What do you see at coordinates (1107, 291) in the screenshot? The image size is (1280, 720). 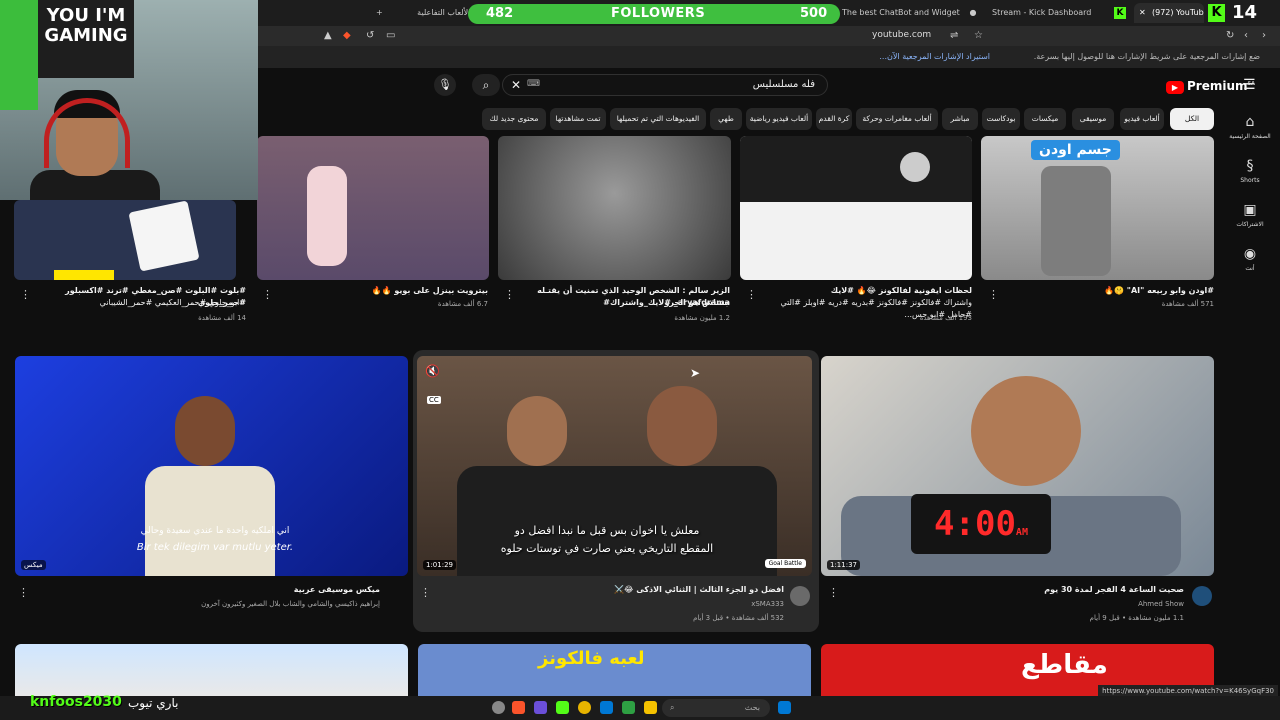 I see `video-title: #اودن وابو ربيعه "AI" 🤫🔥` at bounding box center [1107, 291].